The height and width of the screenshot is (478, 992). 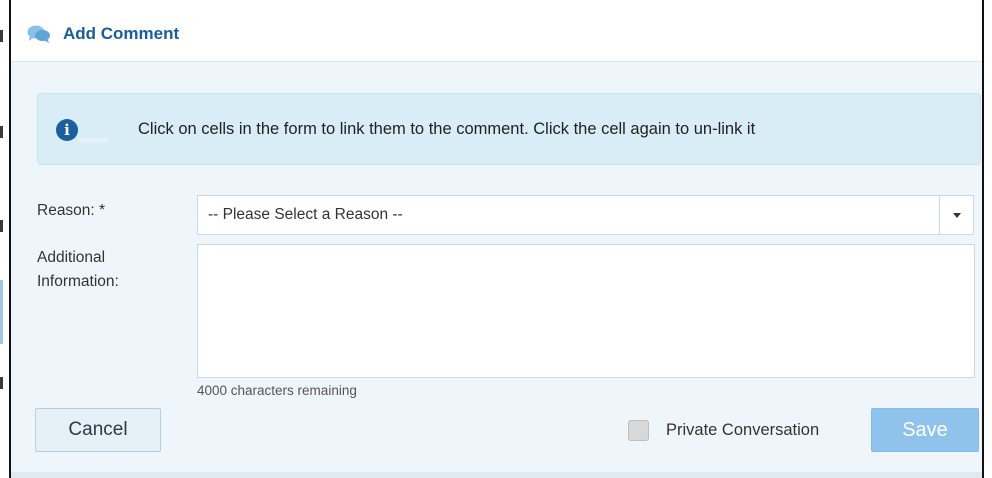 I want to click on save-button: Save, so click(x=925, y=430).